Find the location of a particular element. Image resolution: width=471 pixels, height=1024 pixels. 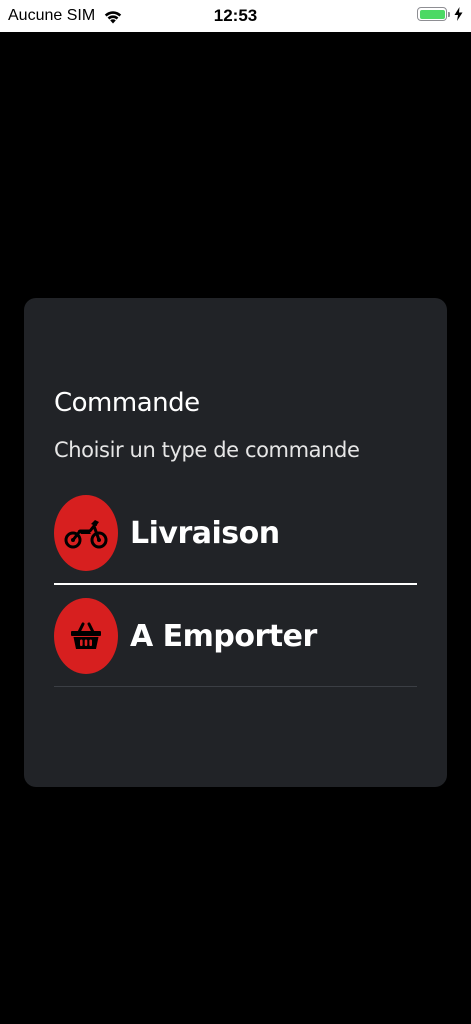

divider is located at coordinates (235, 686).